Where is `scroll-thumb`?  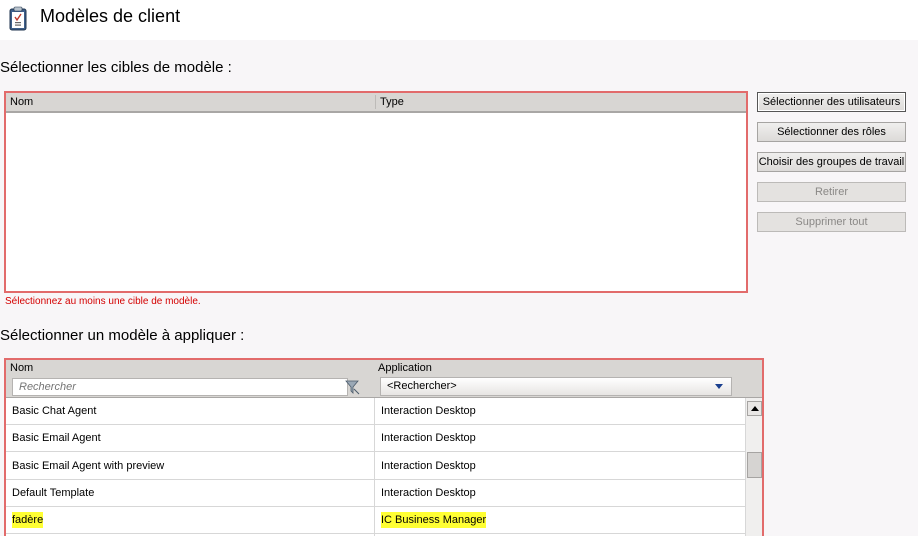
scroll-thumb is located at coordinates (754, 465).